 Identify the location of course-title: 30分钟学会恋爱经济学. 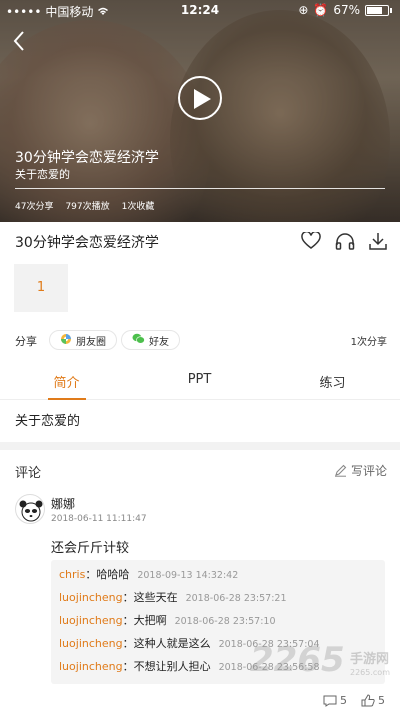
(87, 243).